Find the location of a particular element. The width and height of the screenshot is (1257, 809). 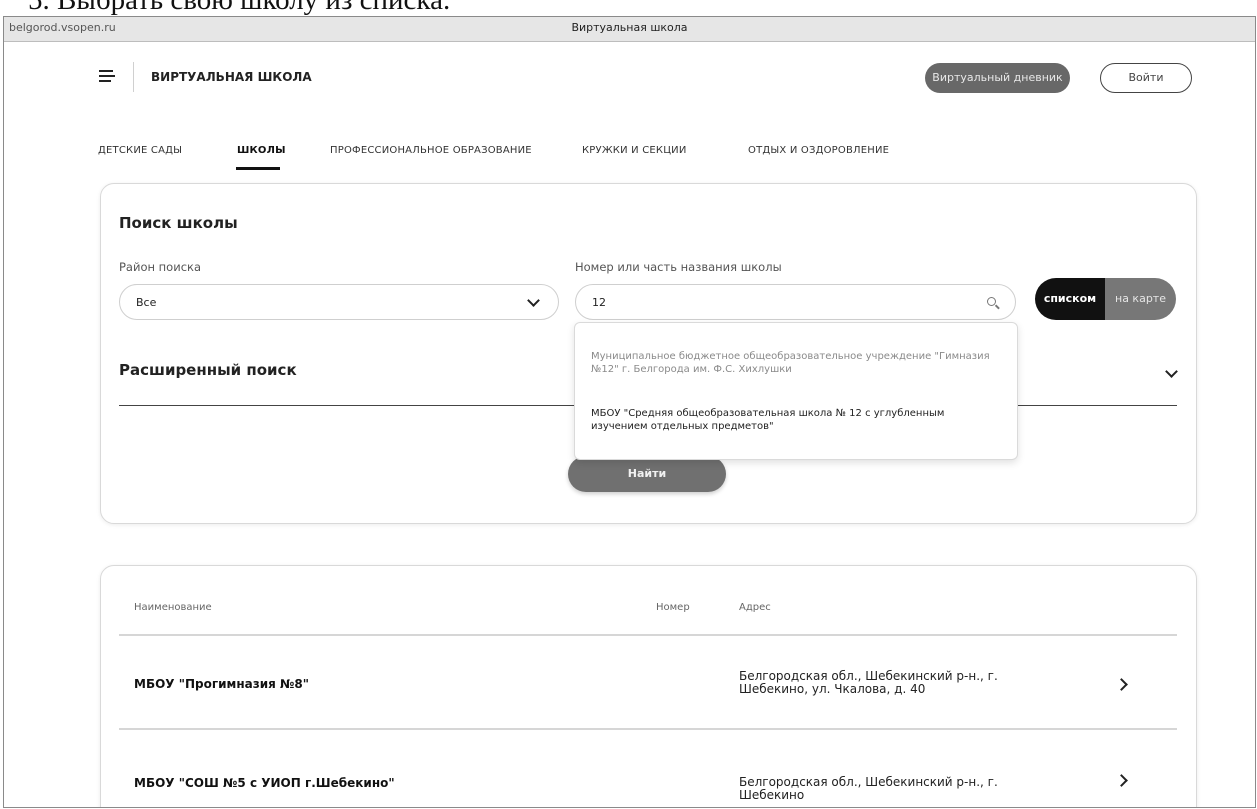

tab-professional-education: ПРОФЕССИОНАЛЬНОЕ ОБРАЗОВАНИЕ is located at coordinates (431, 150).